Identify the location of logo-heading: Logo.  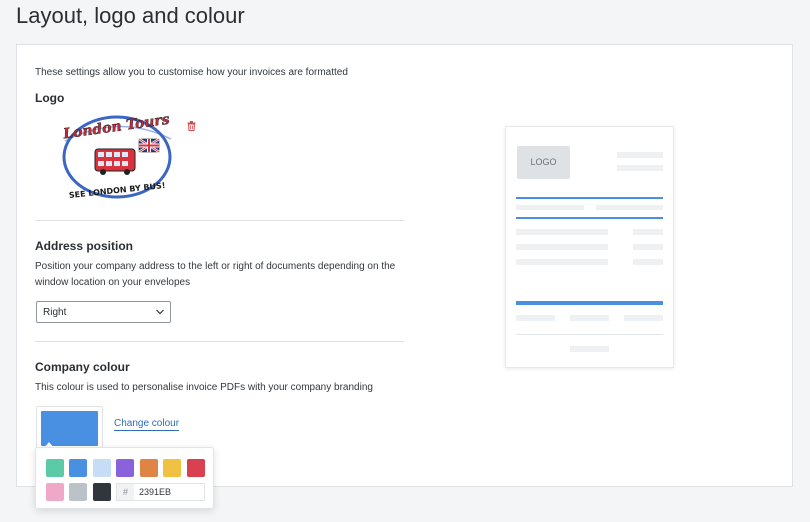
(50, 98).